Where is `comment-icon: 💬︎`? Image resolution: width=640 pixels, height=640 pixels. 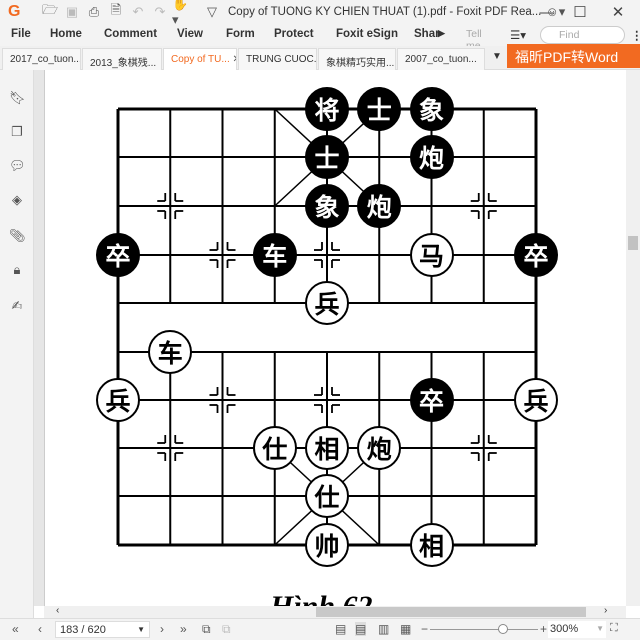 comment-icon: 💬︎ is located at coordinates (17, 166).